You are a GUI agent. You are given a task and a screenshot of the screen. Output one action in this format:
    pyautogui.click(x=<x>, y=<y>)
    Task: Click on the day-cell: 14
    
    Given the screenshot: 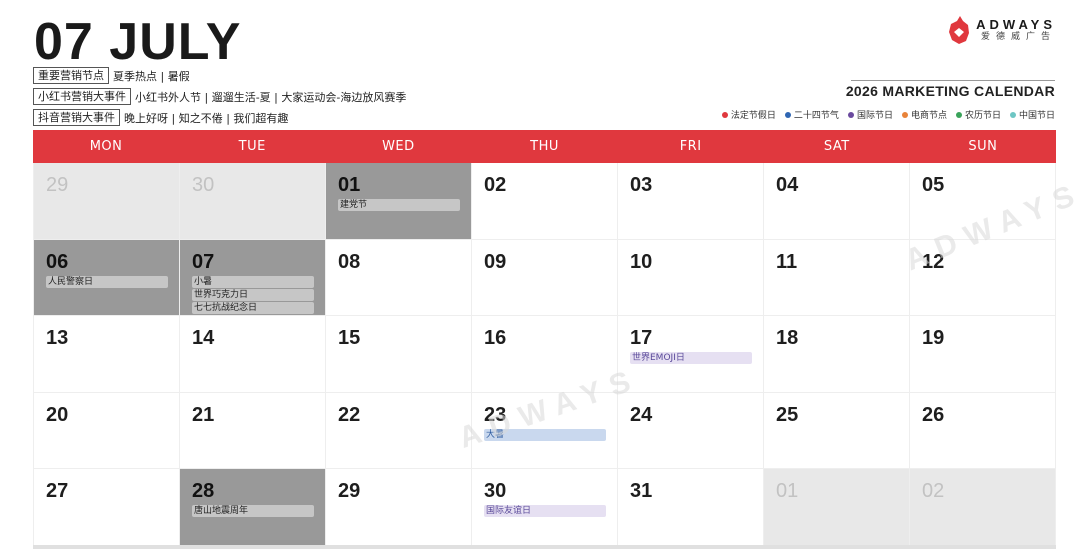 What is the action you would take?
    pyautogui.click(x=253, y=354)
    